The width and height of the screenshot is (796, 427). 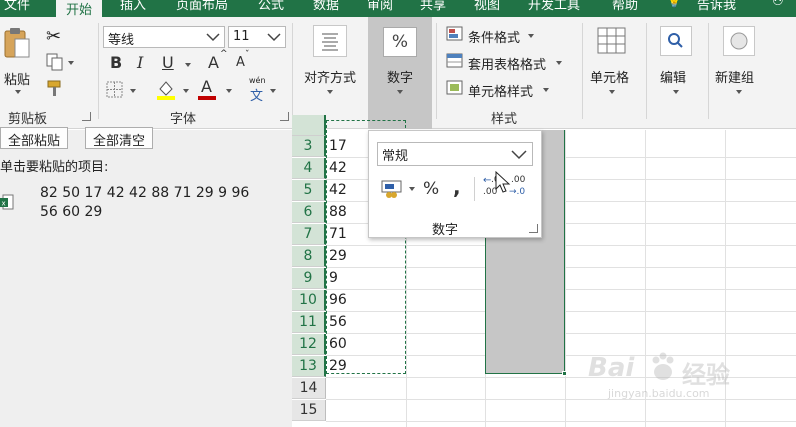 What do you see at coordinates (309, 190) in the screenshot?
I see `row-header: 5` at bounding box center [309, 190].